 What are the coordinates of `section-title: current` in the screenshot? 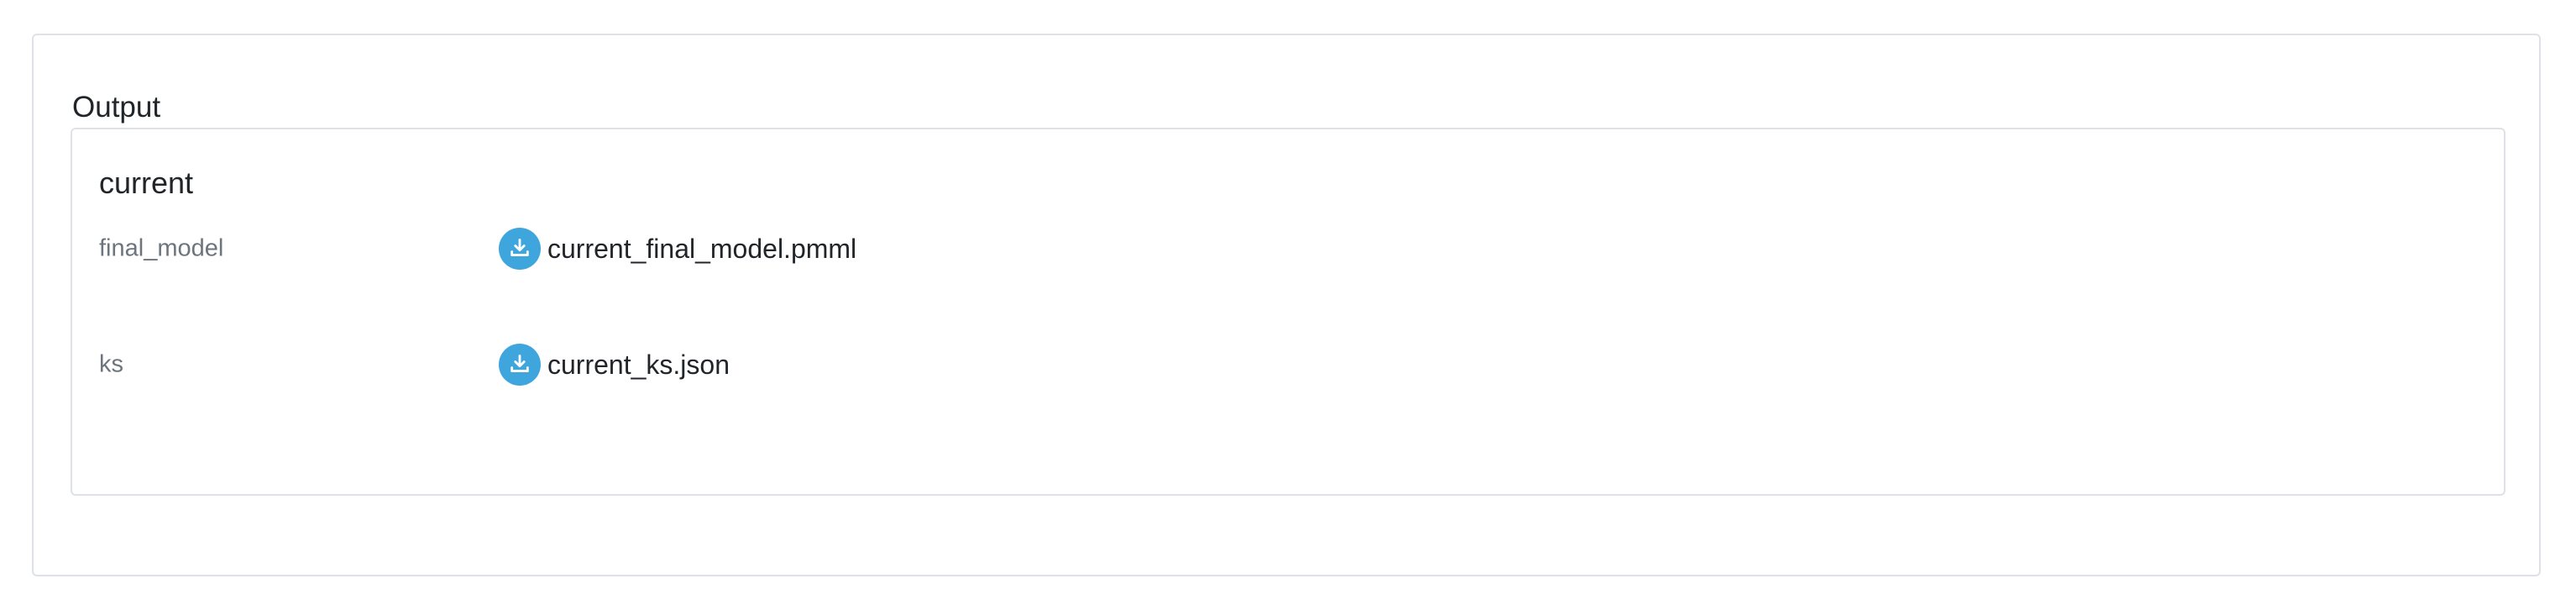 It's located at (147, 183).